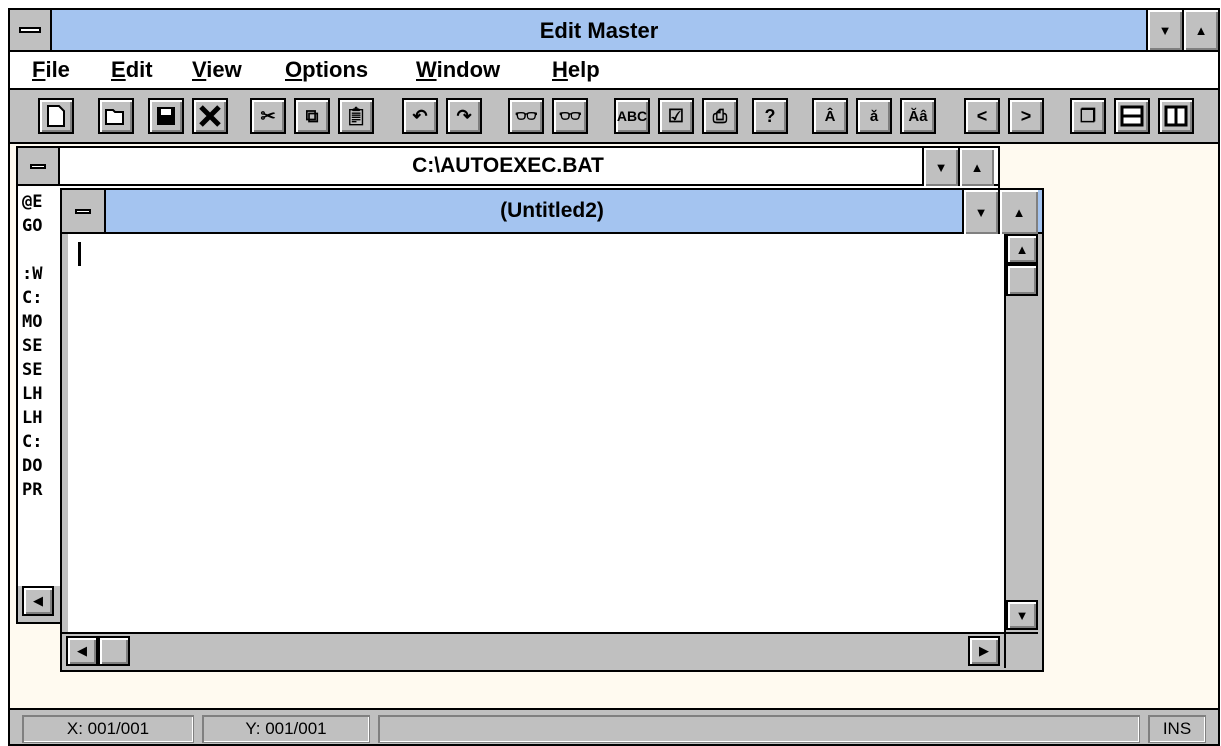 This screenshot has width=1221, height=746. I want to click on toolbar: ✂ ⧉ 📋︎ ↶ ↷ 👓︎ 👓︎ ABC ☑ ⎙ ? Â ǎ Ăâ < > ❐, so click(614, 117).